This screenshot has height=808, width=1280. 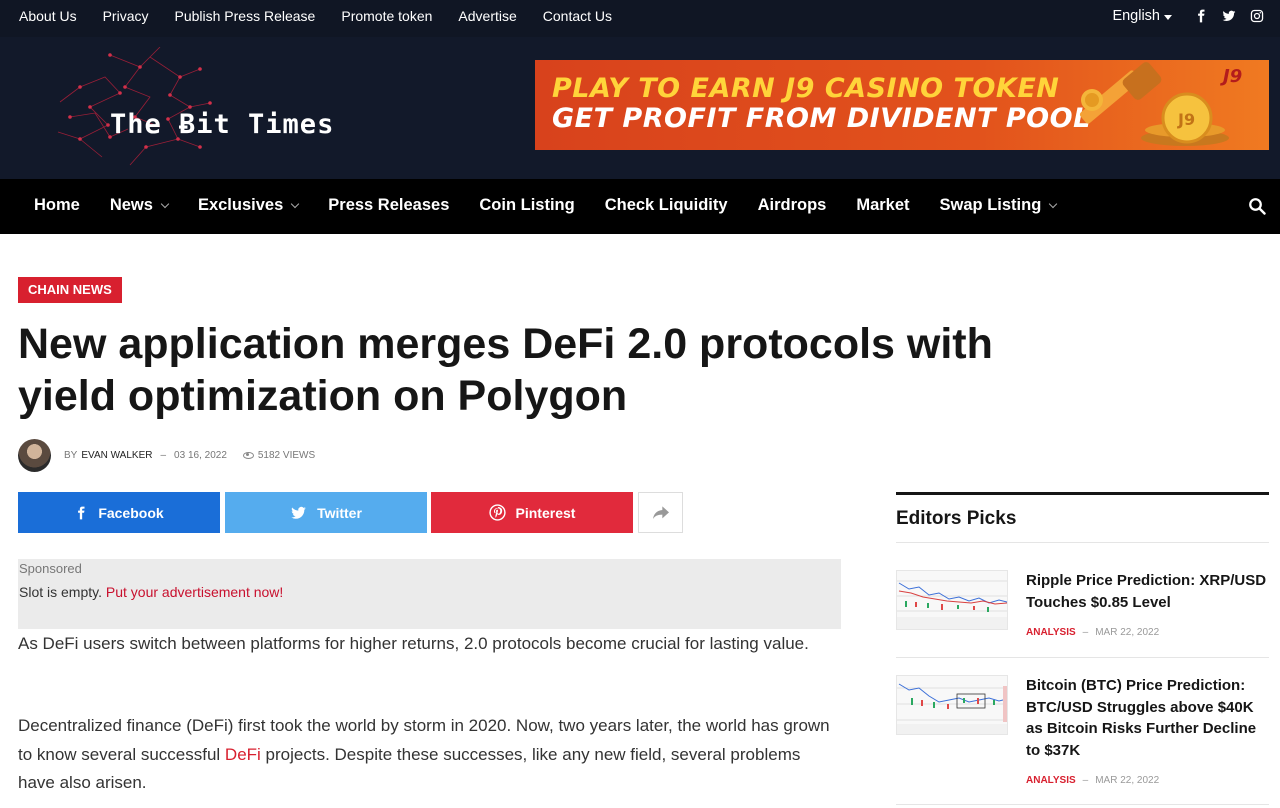 What do you see at coordinates (1082, 542) in the screenshot?
I see `sidebar-divider` at bounding box center [1082, 542].